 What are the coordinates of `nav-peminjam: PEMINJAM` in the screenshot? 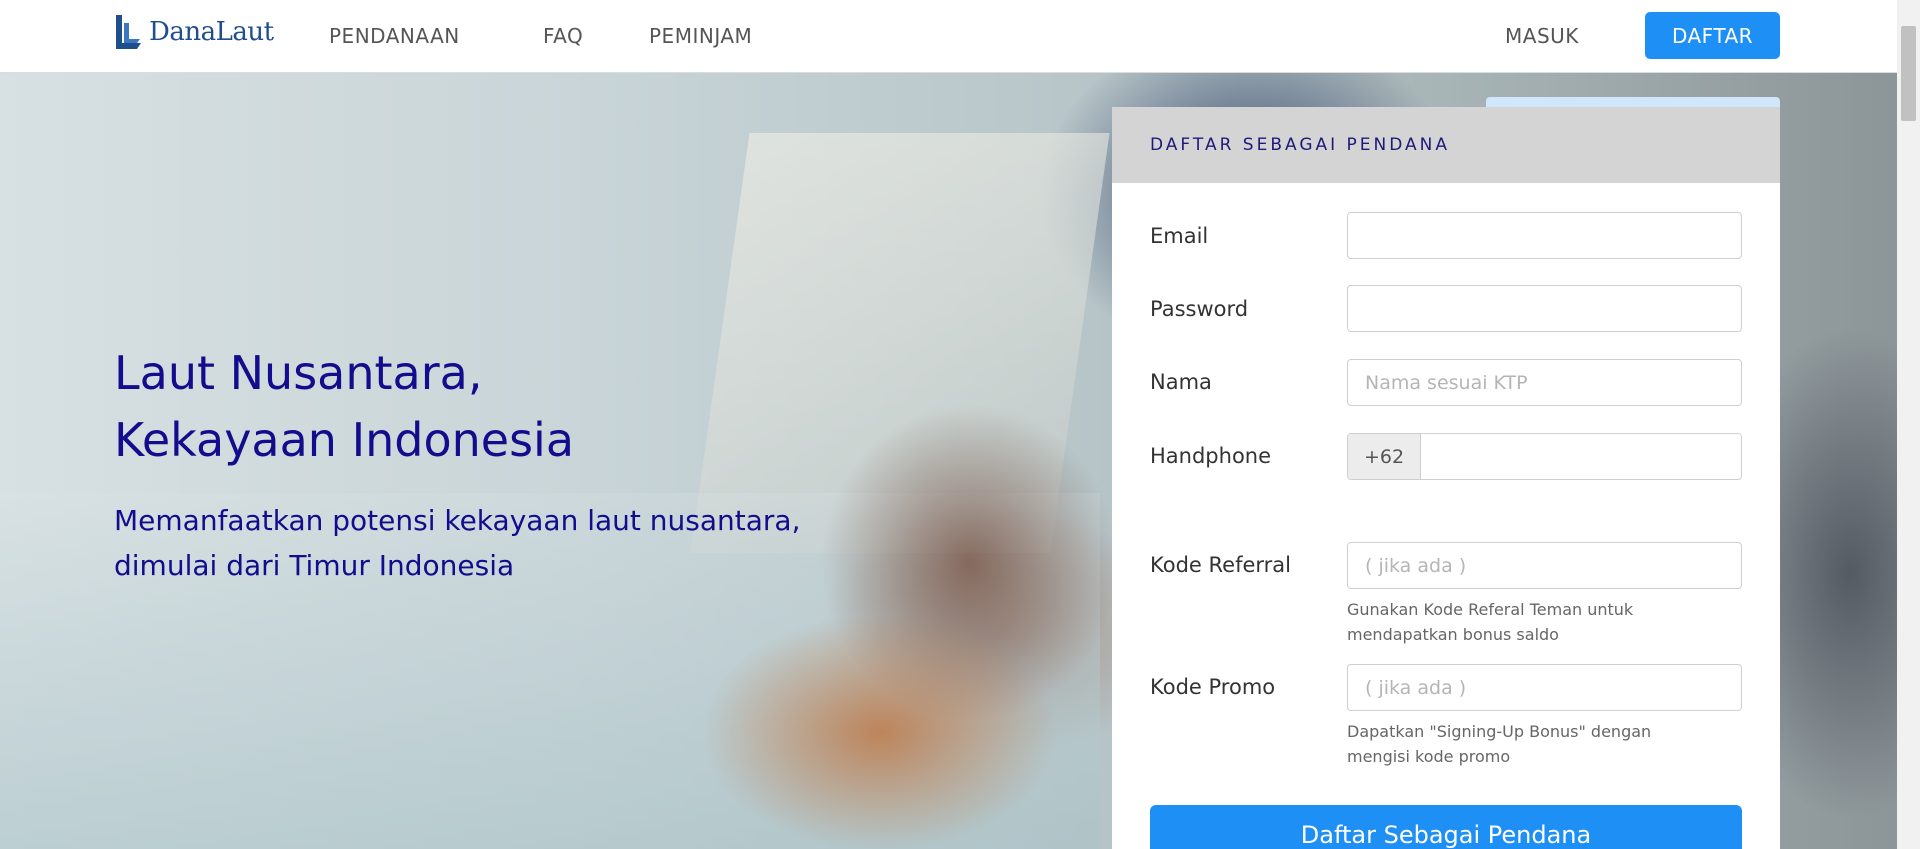 It's located at (700, 36).